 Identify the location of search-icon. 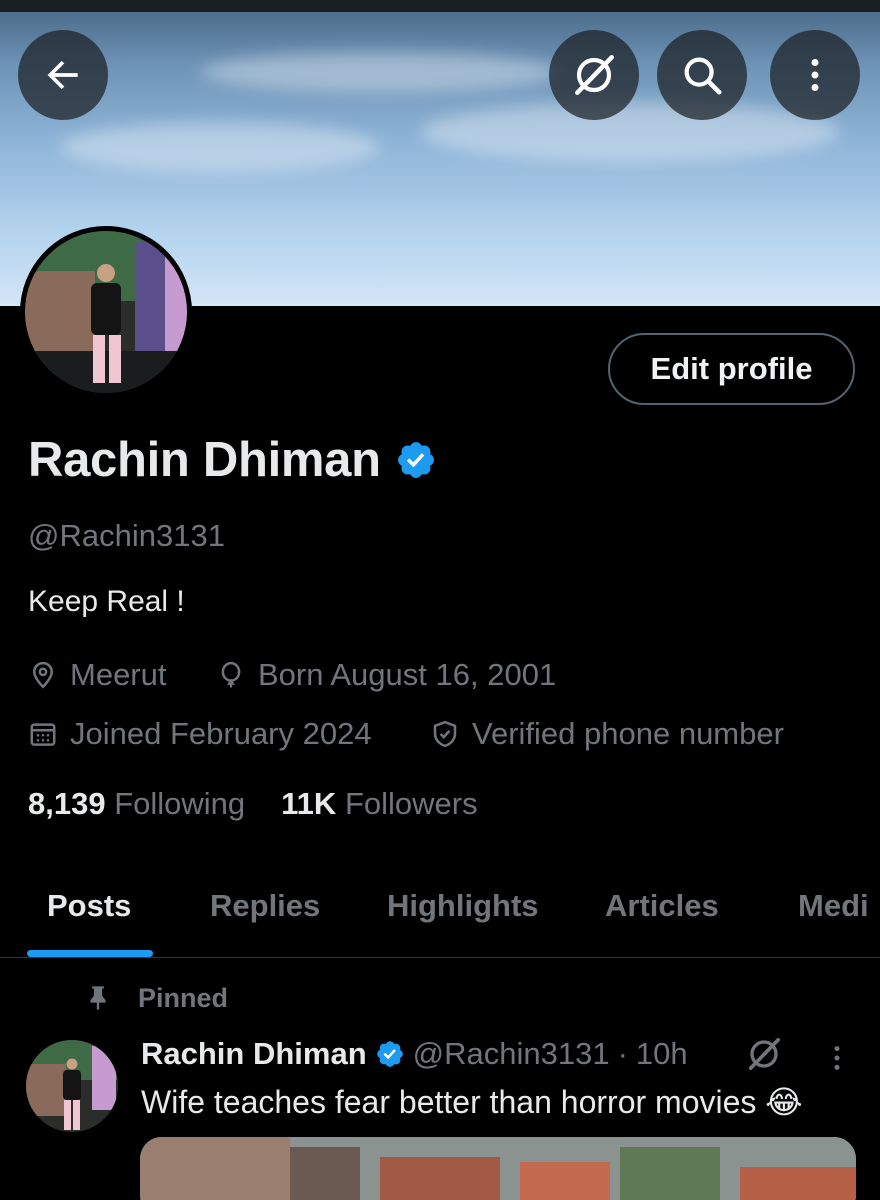
(703, 76).